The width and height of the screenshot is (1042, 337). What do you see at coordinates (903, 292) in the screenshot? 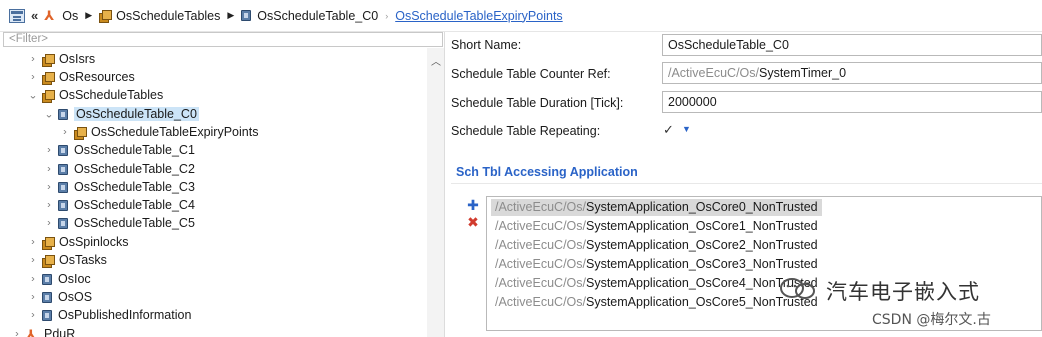
I see `watermark-title: 汽车电子嵌入式` at bounding box center [903, 292].